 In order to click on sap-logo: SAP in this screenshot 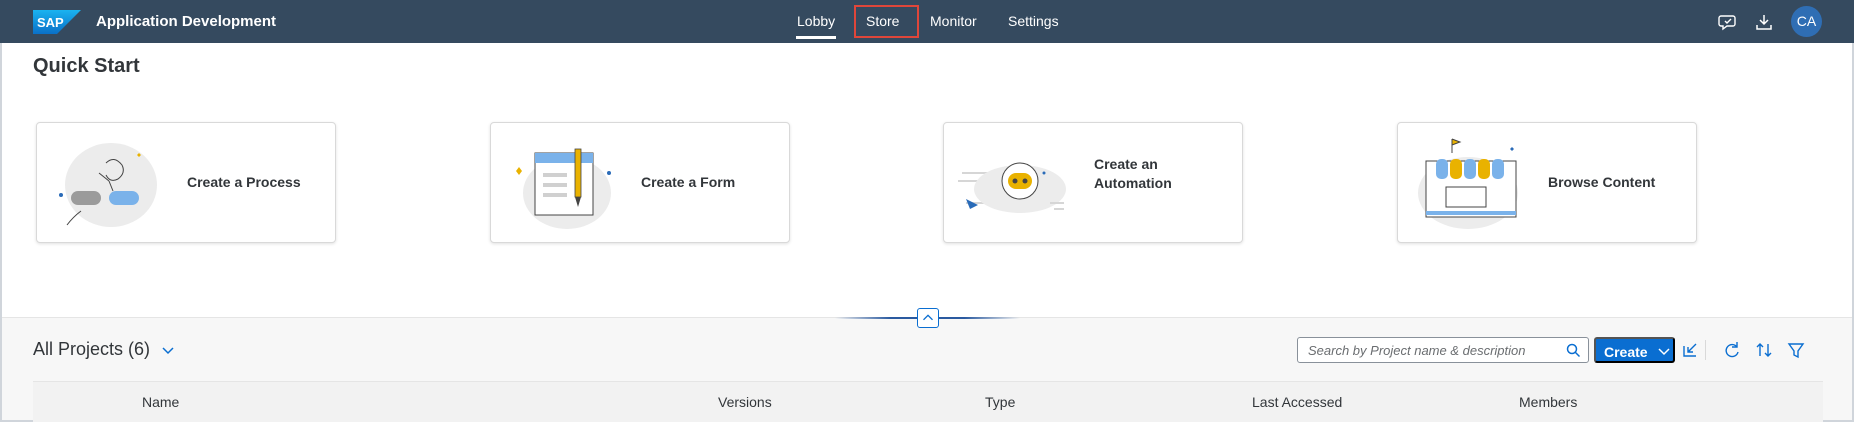, I will do `click(57, 22)`.